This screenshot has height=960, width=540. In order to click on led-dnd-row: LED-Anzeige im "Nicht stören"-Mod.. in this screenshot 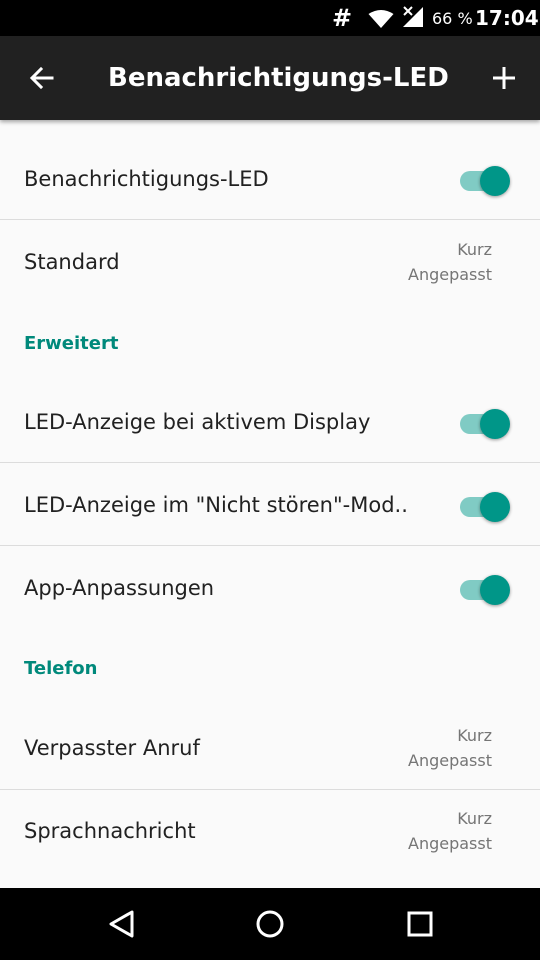, I will do `click(270, 504)`.